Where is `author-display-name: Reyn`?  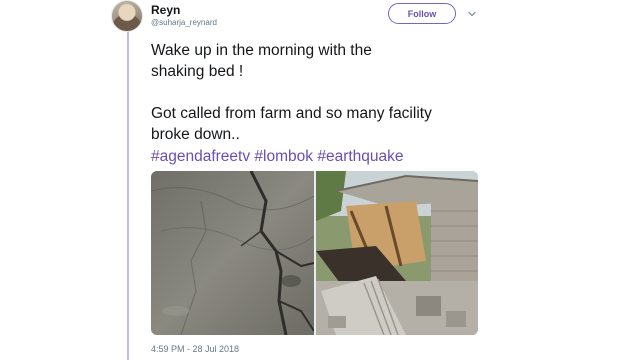
author-display-name: Reyn is located at coordinates (165, 10).